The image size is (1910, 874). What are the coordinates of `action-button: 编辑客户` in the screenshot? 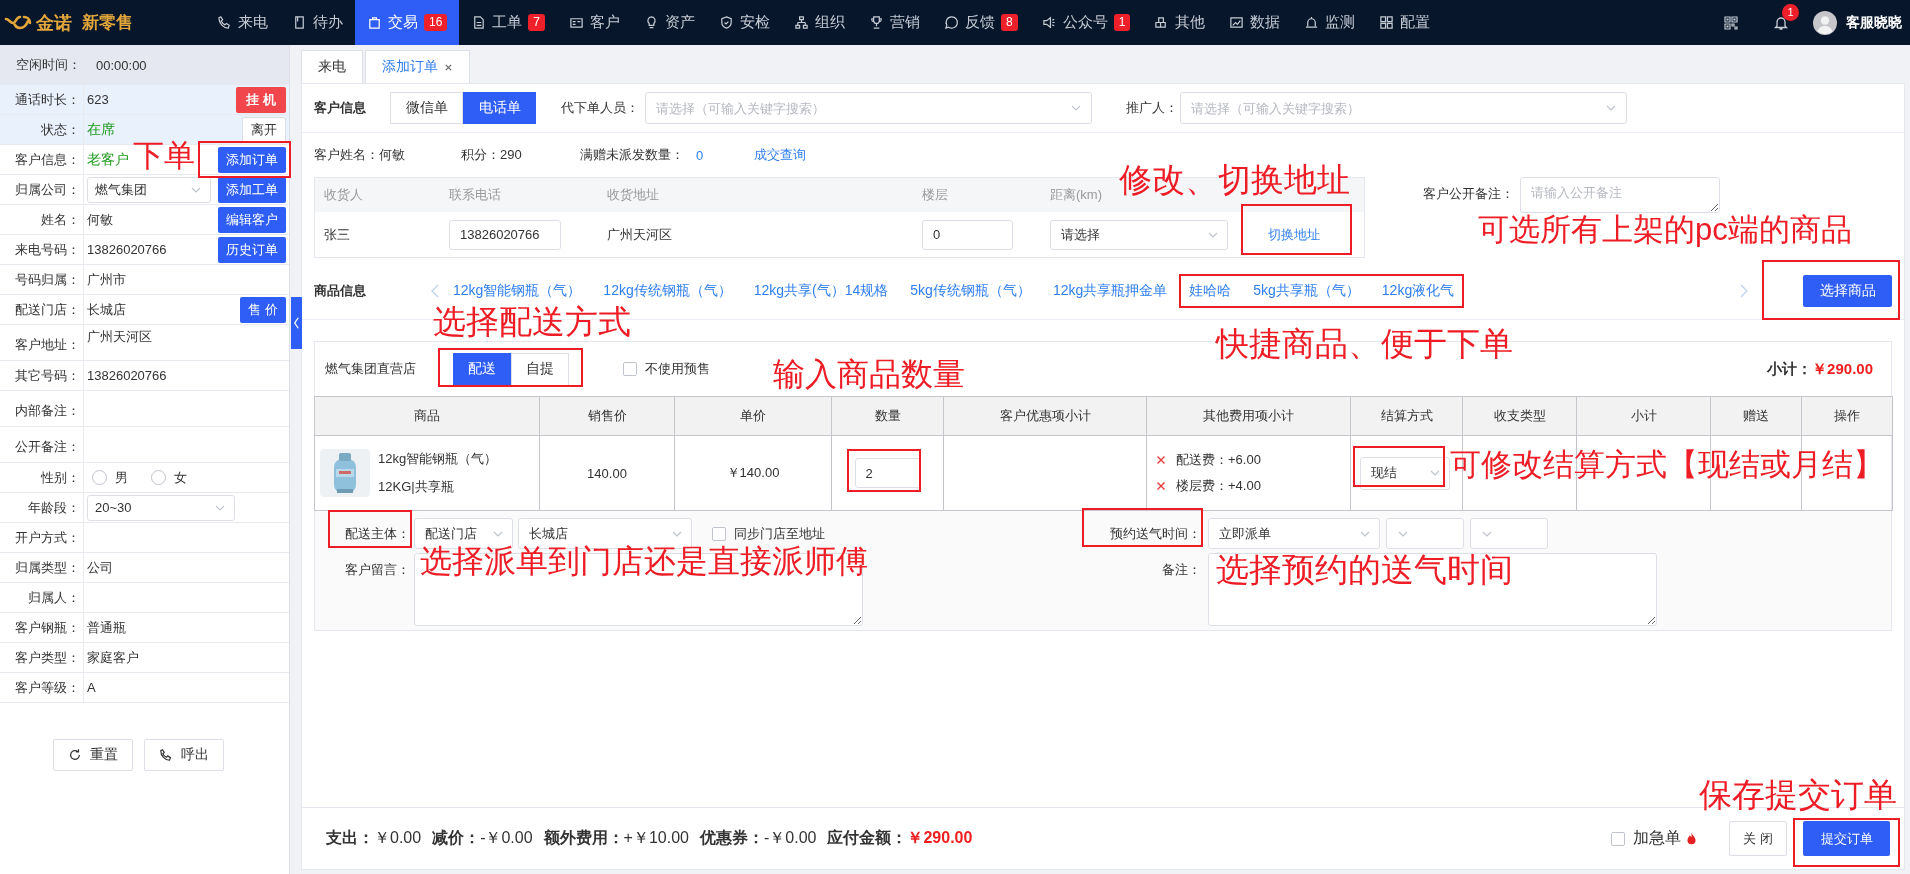 It's located at (252, 219).